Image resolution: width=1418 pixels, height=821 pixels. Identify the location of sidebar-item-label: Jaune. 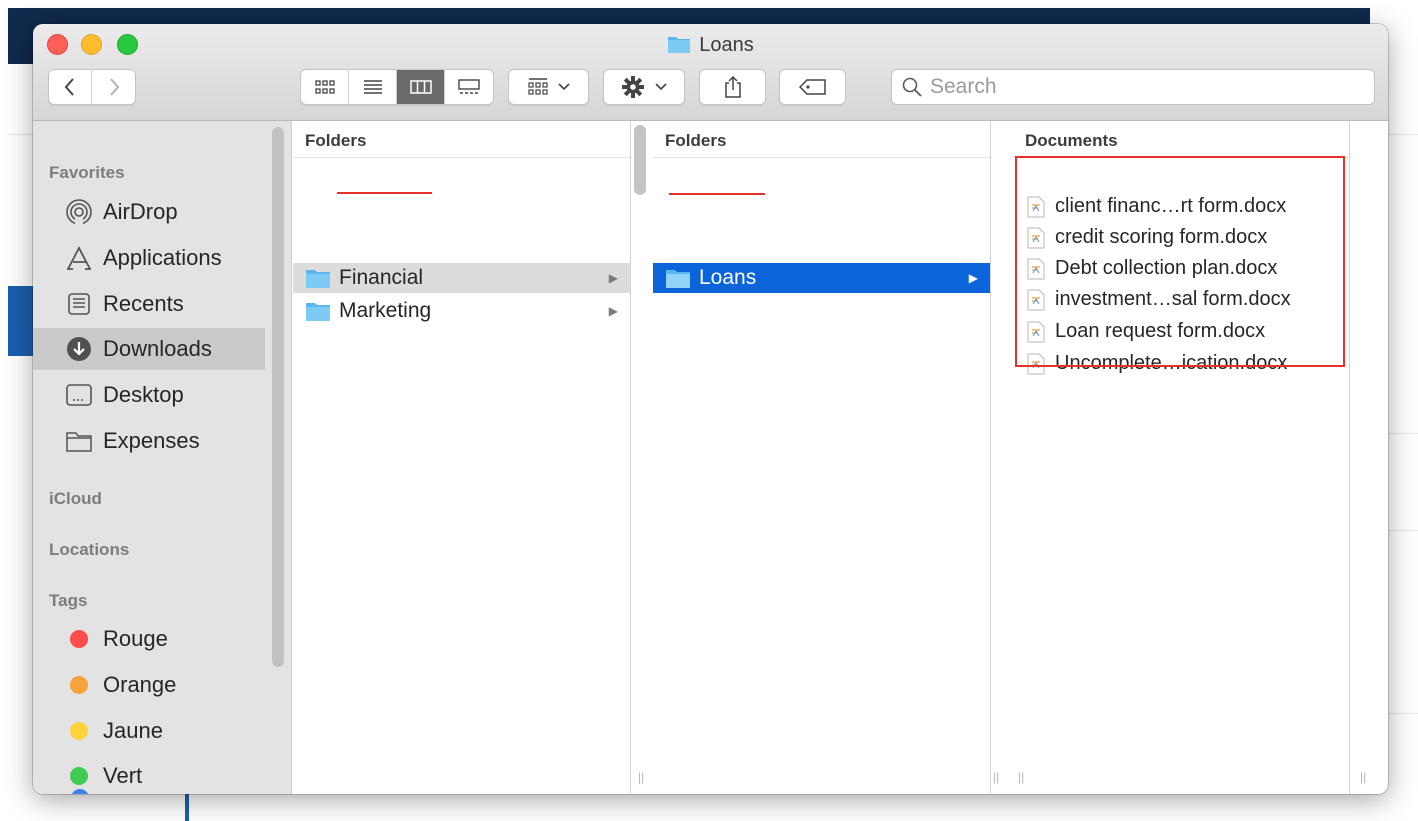
(133, 730).